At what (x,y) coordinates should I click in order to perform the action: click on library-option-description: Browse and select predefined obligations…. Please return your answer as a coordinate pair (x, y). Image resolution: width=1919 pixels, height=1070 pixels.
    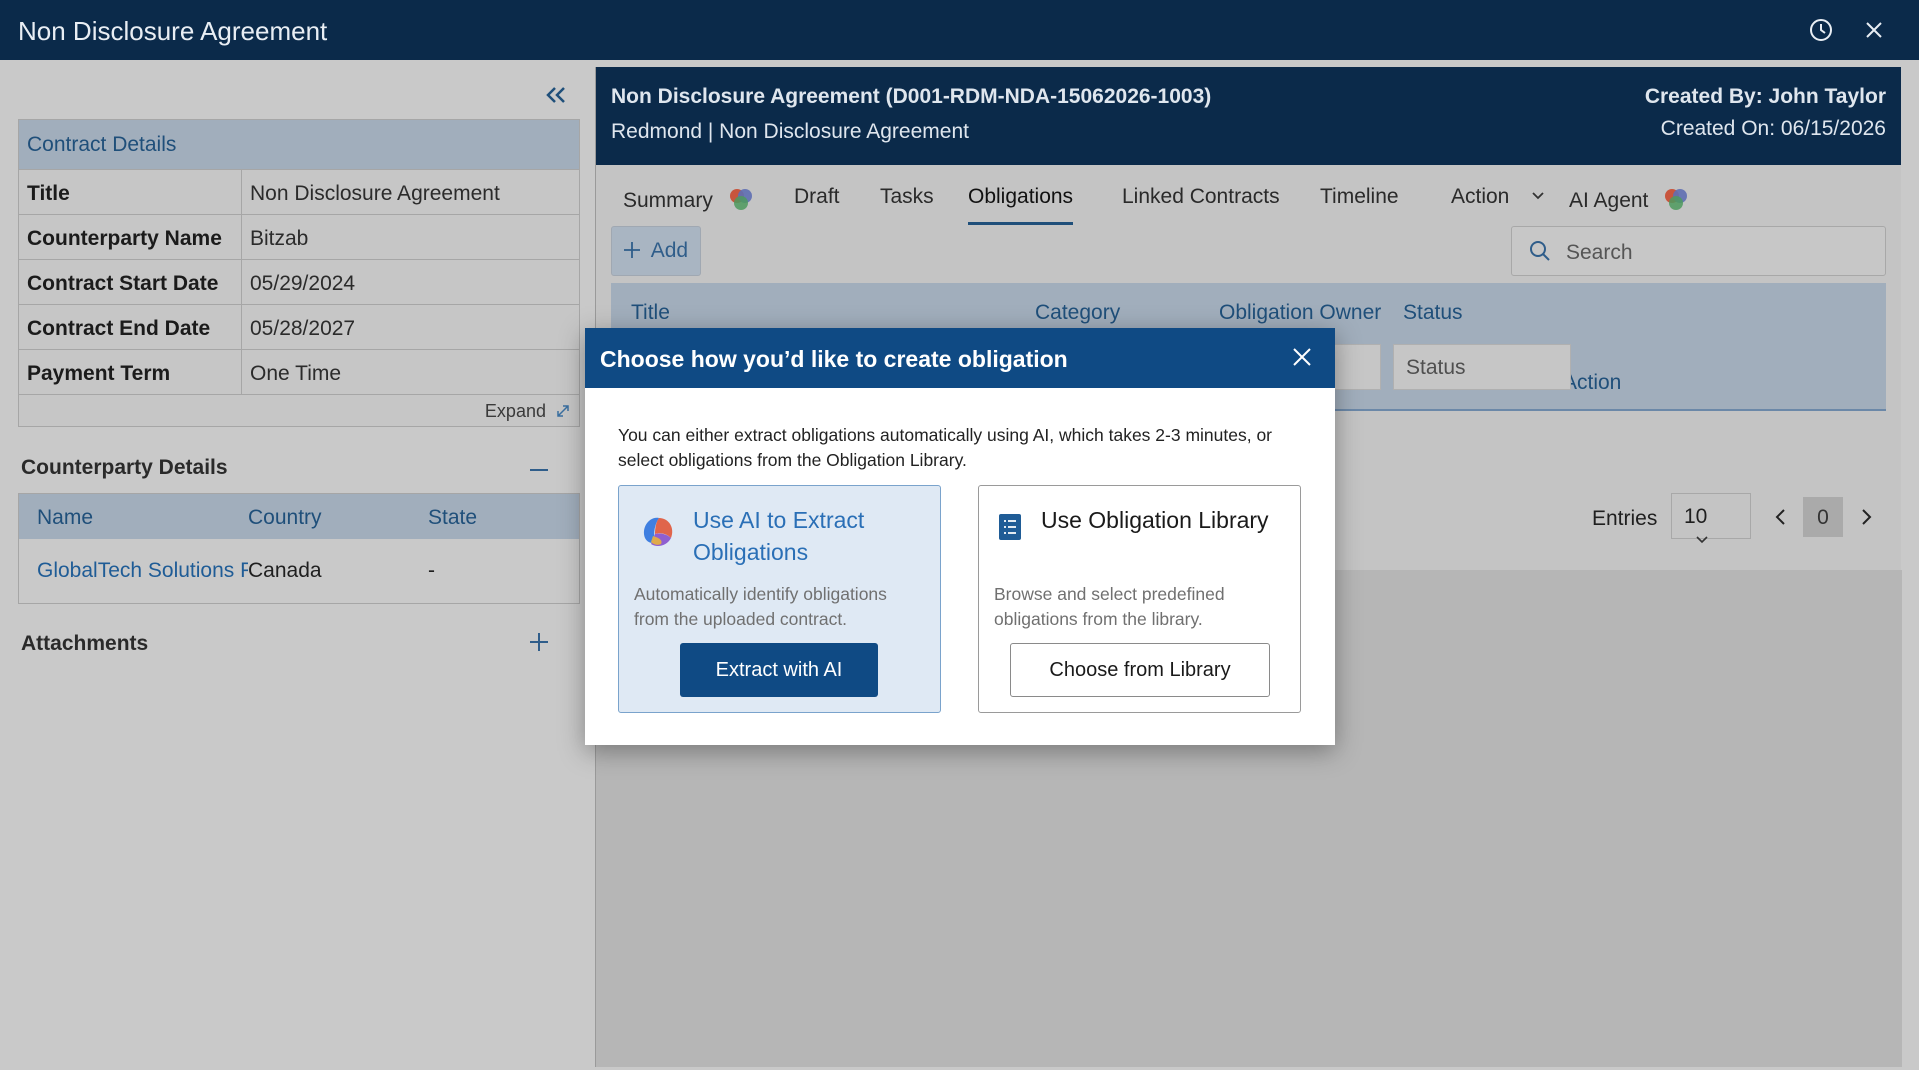
    Looking at the image, I should click on (1109, 606).